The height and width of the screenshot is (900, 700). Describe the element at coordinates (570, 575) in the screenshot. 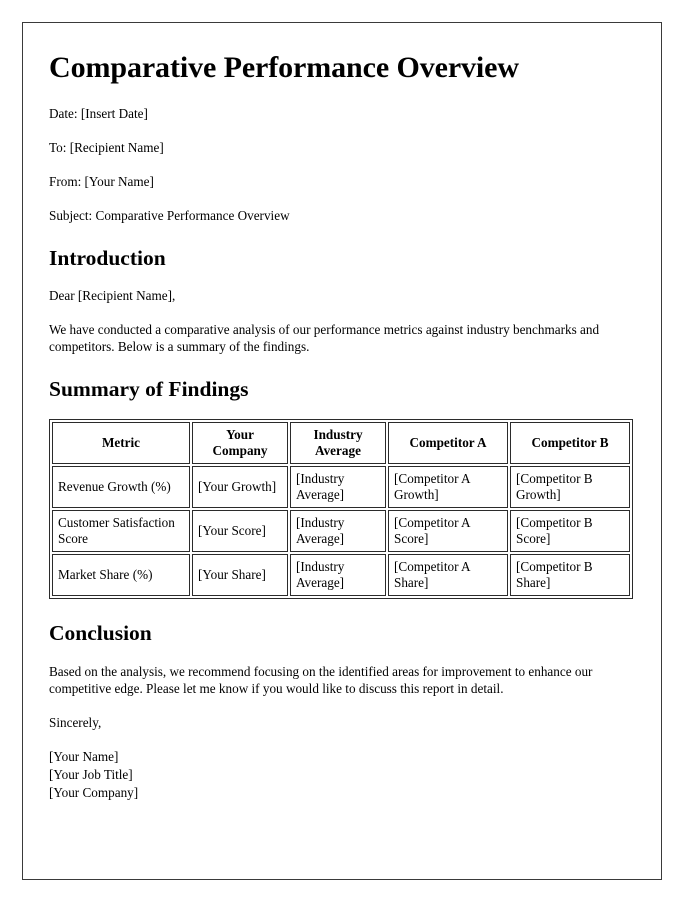

I see `cell-competitor-b: [Competitor B Share]` at that location.